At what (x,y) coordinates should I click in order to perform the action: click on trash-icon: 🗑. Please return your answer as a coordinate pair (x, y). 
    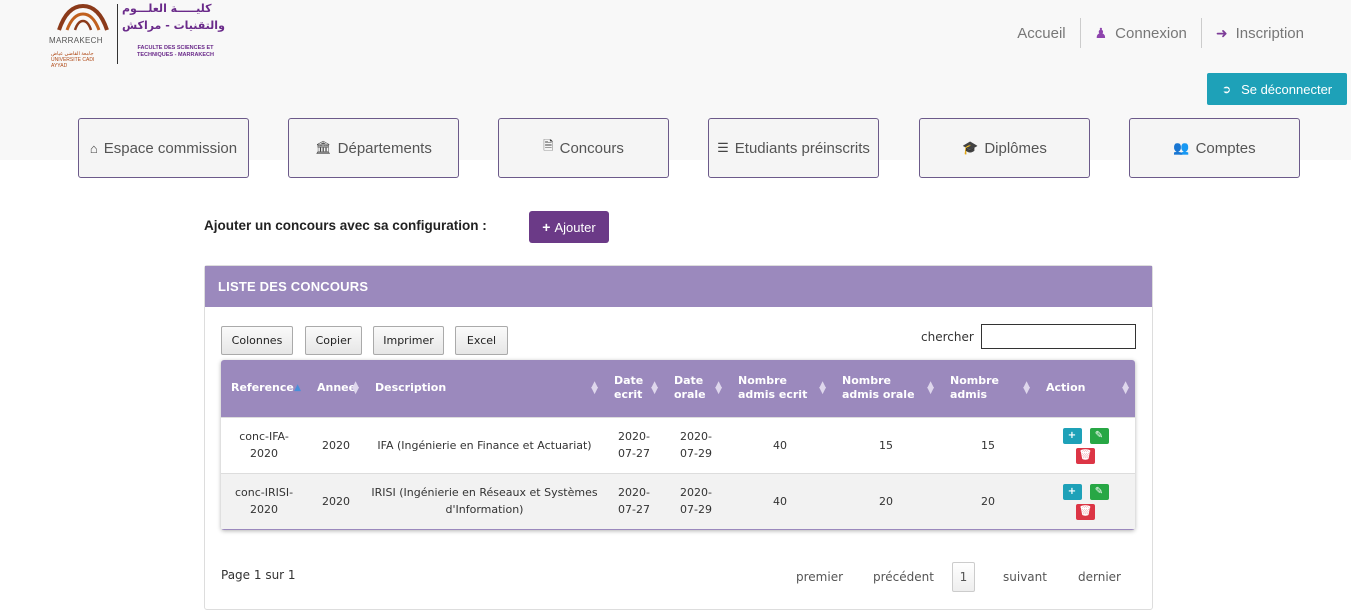
    Looking at the image, I should click on (1085, 512).